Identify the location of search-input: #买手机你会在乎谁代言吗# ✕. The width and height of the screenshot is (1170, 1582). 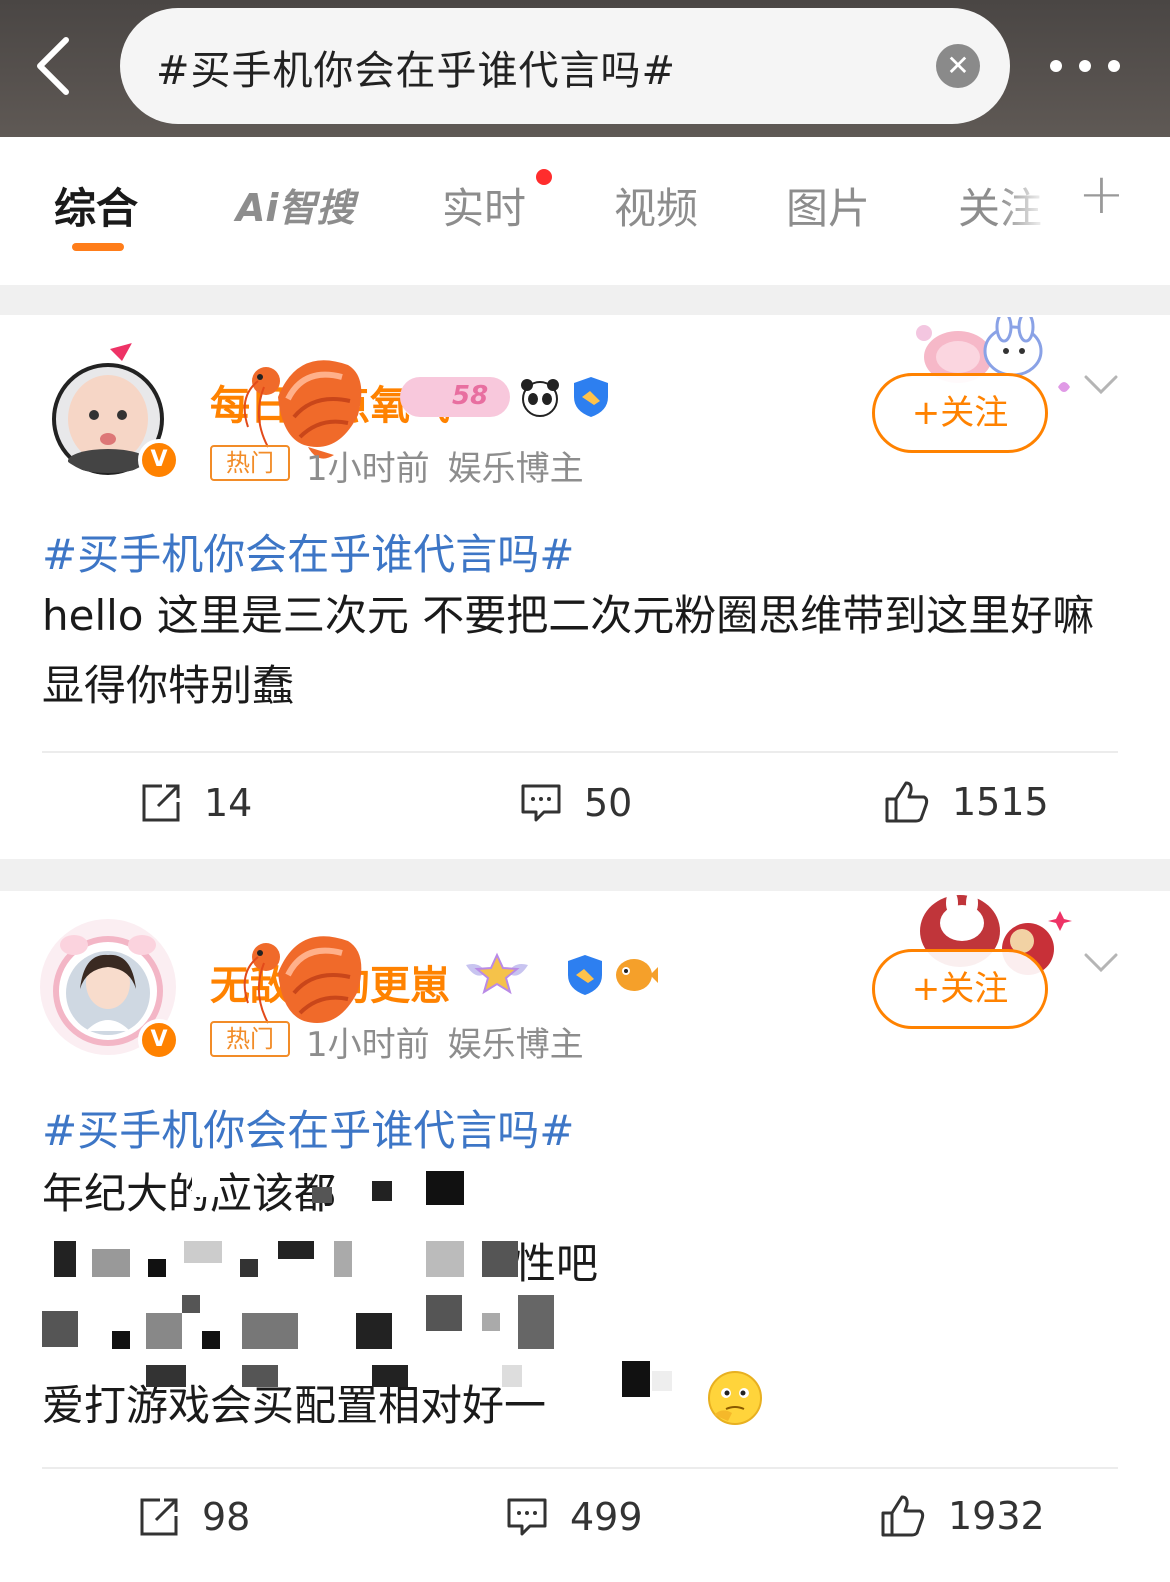
(565, 66).